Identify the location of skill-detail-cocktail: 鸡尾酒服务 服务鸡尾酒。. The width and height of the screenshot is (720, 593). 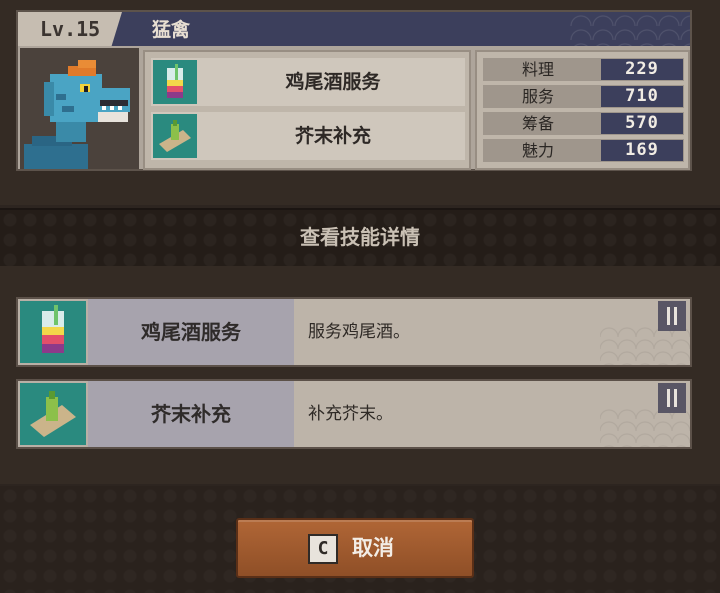
(354, 332).